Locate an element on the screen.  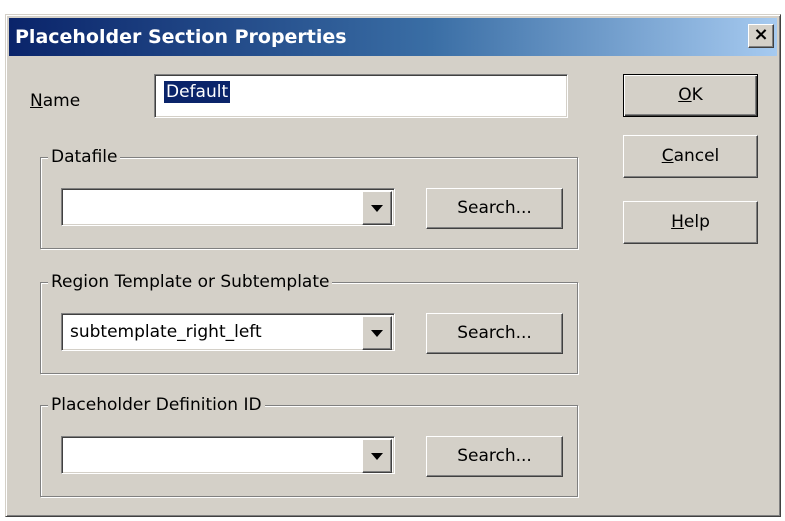
help-button: Help is located at coordinates (690, 222).